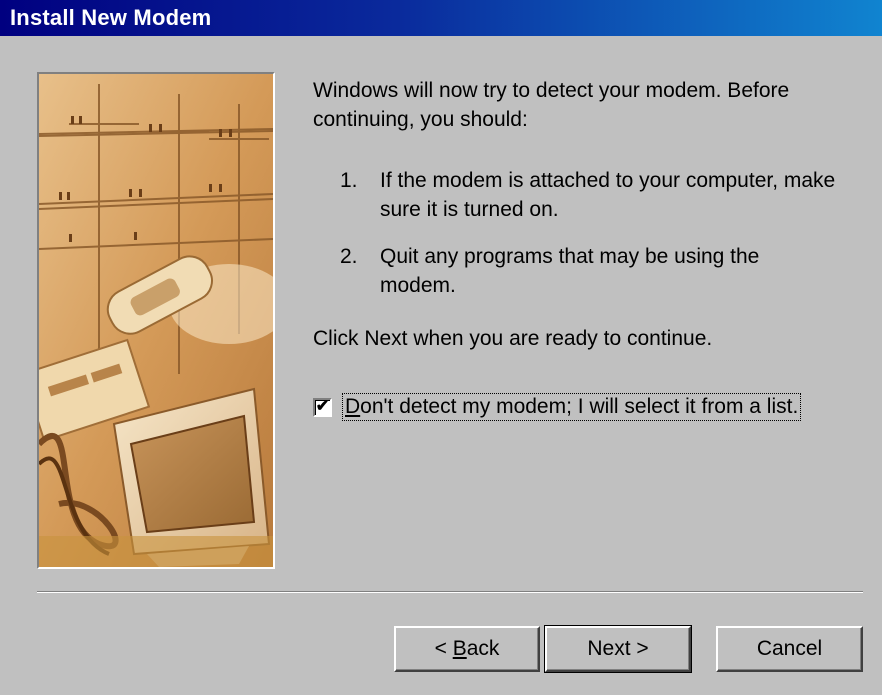 The width and height of the screenshot is (882, 695). What do you see at coordinates (349, 180) in the screenshot?
I see `step-number: 1.` at bounding box center [349, 180].